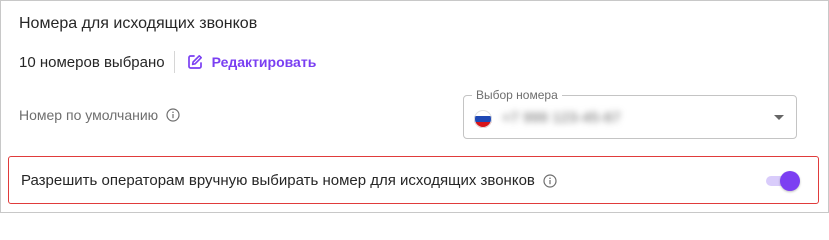 Image resolution: width=829 pixels, height=240 pixels. I want to click on russia-flag-icon, so click(483, 119).